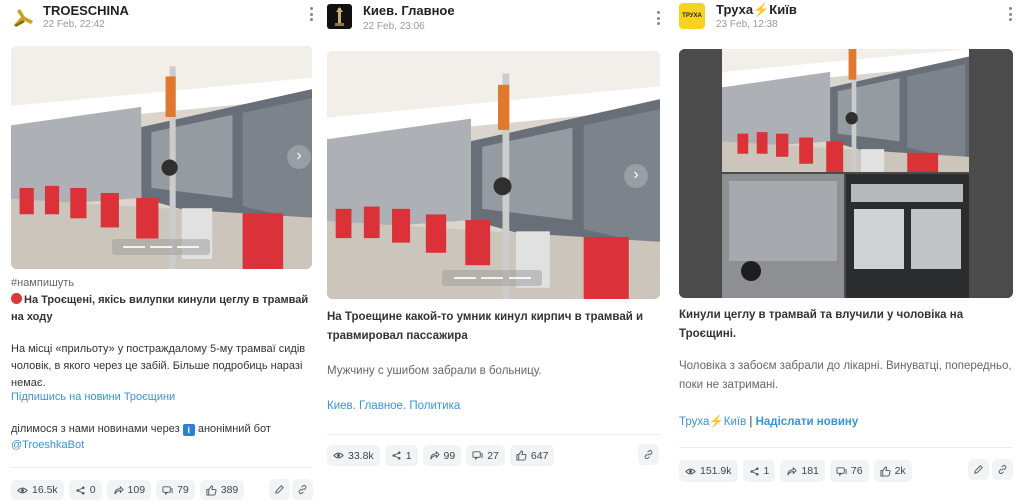 The height and width of the screenshot is (504, 1024). Describe the element at coordinates (735, 422) in the screenshot. I see `channel-link-part2: Київ` at that location.